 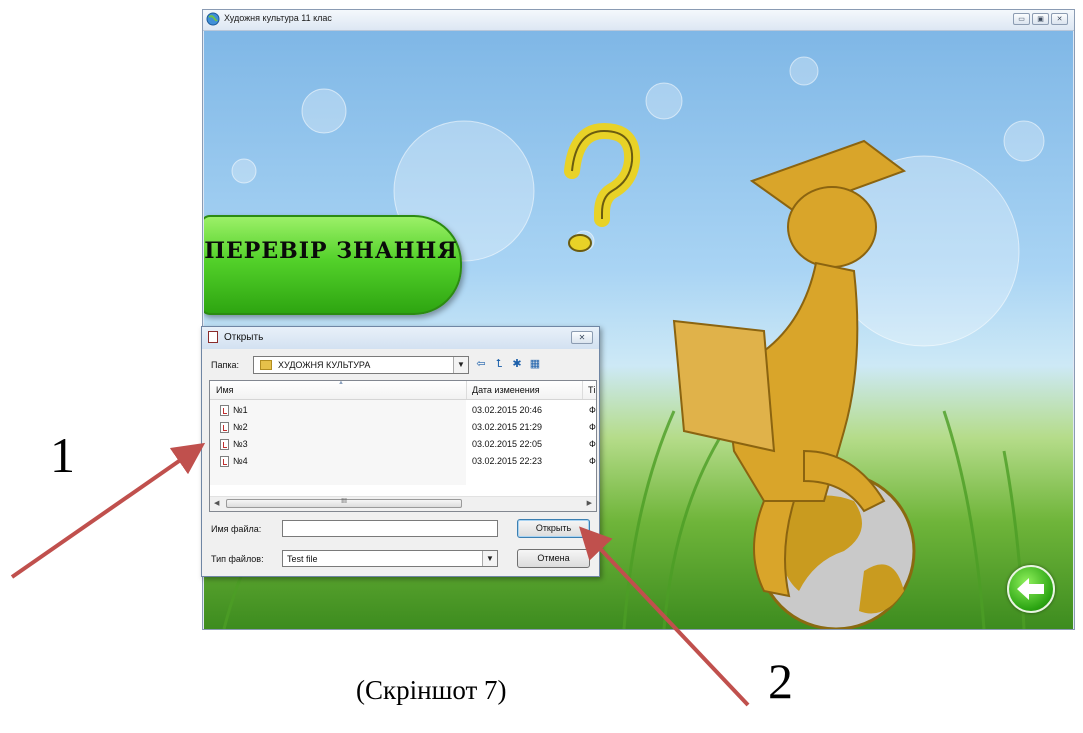 What do you see at coordinates (108, 510) in the screenshot?
I see `arrow-to-file-list` at bounding box center [108, 510].